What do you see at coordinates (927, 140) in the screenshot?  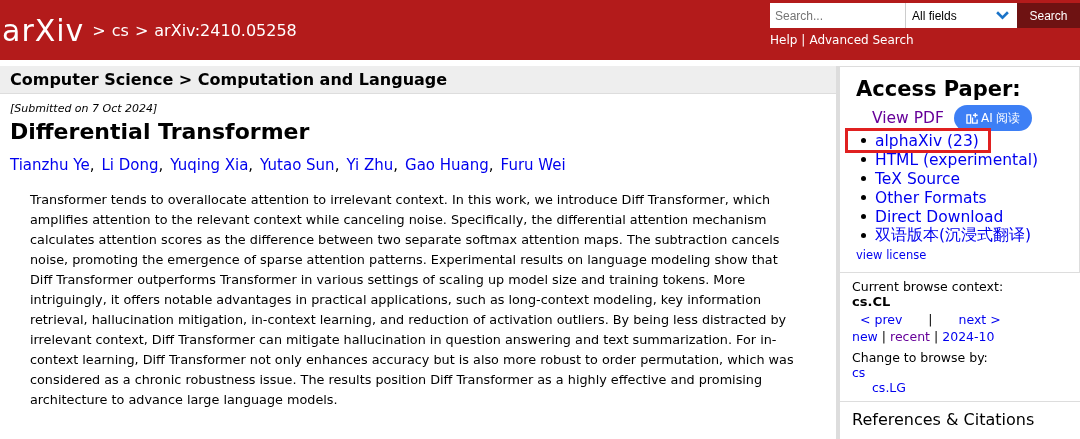 I see `format-link: alphaXiv (23)` at bounding box center [927, 140].